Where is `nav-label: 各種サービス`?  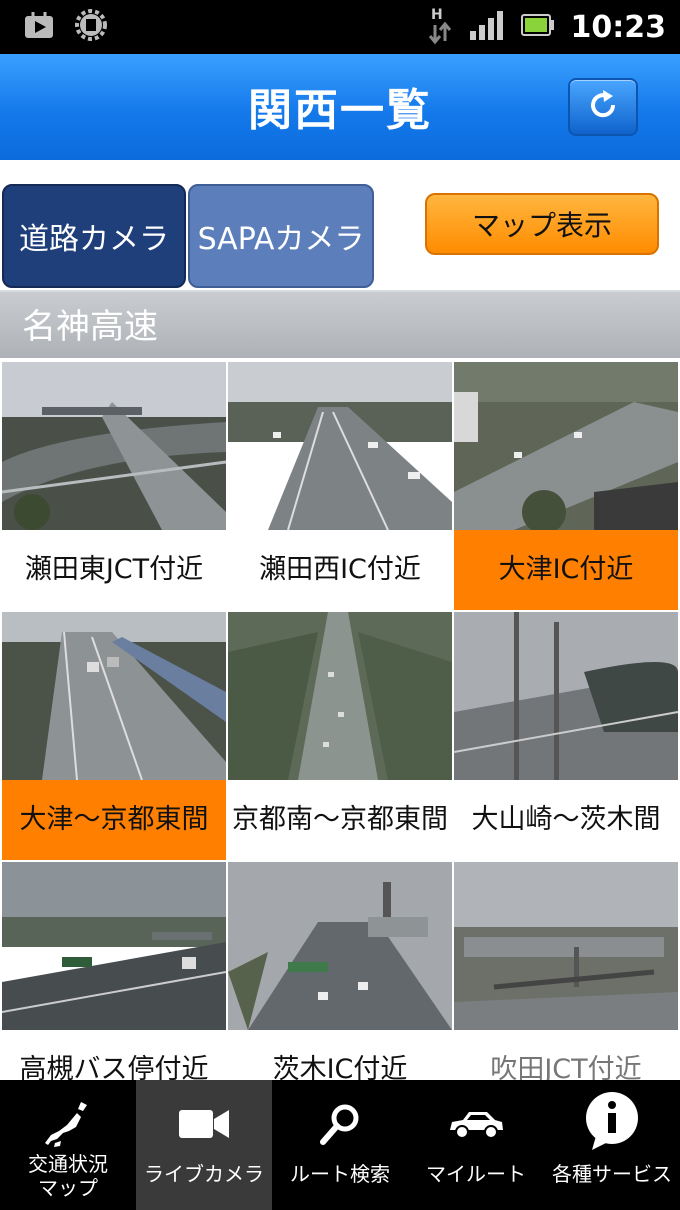 nav-label: 各種サービス is located at coordinates (612, 1174).